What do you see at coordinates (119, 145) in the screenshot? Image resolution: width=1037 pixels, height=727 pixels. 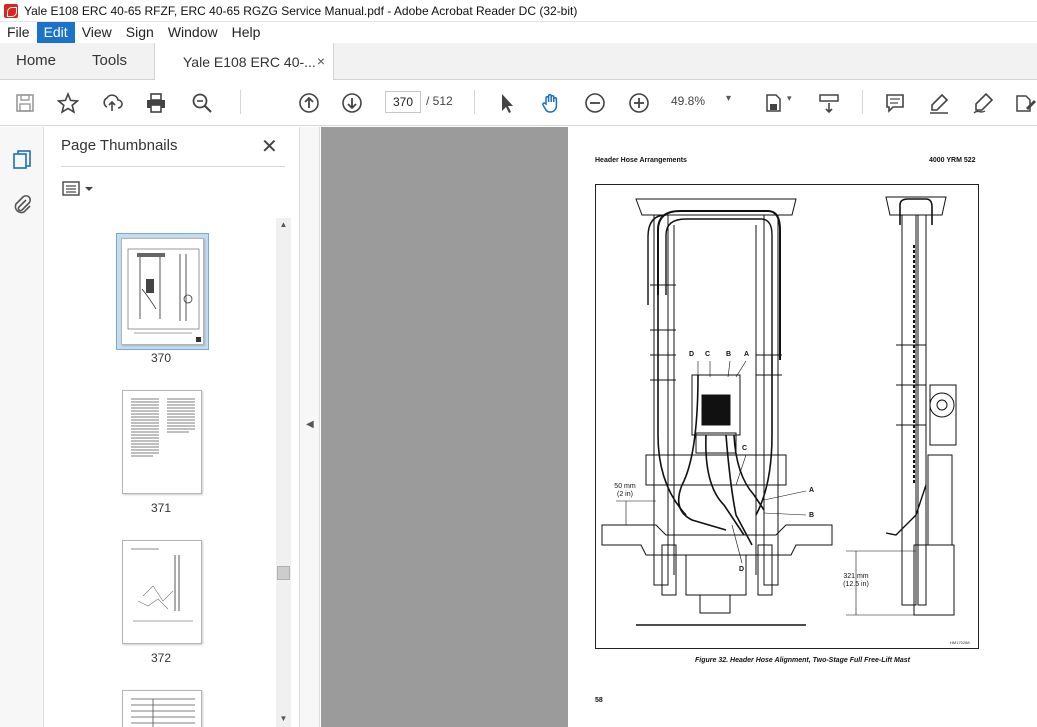 I see `panel-title: Page Thumbnails` at bounding box center [119, 145].